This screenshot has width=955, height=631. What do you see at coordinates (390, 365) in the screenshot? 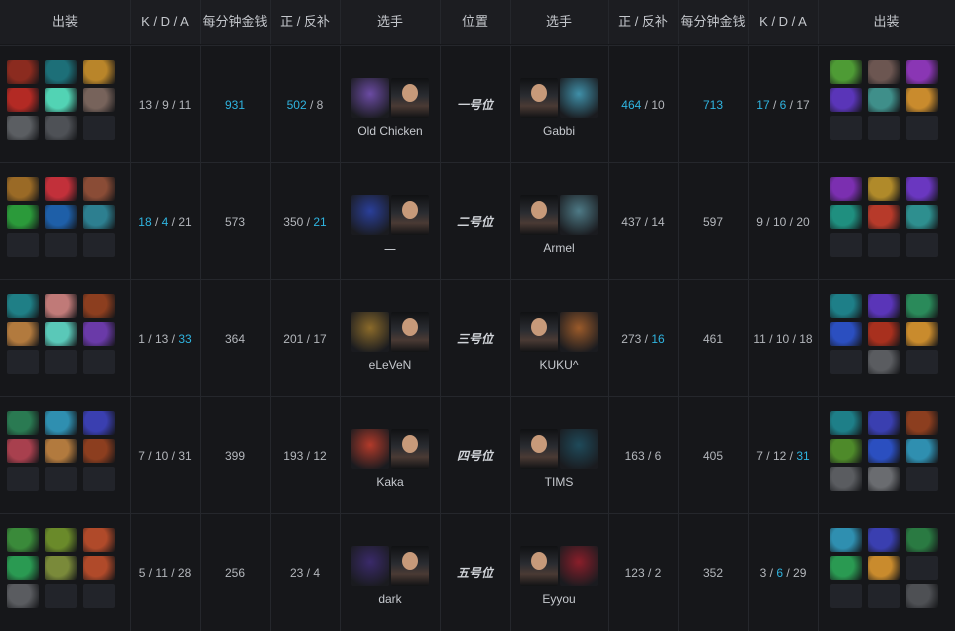
I see `player-name-left: eLeVeN` at bounding box center [390, 365].